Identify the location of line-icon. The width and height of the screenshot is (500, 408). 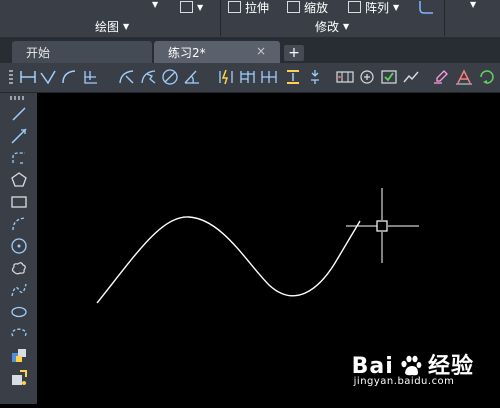
(19, 114).